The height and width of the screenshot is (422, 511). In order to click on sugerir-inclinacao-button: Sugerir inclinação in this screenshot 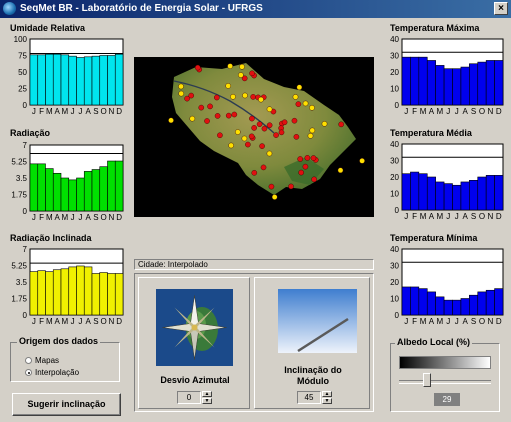, I will do `click(66, 404)`.